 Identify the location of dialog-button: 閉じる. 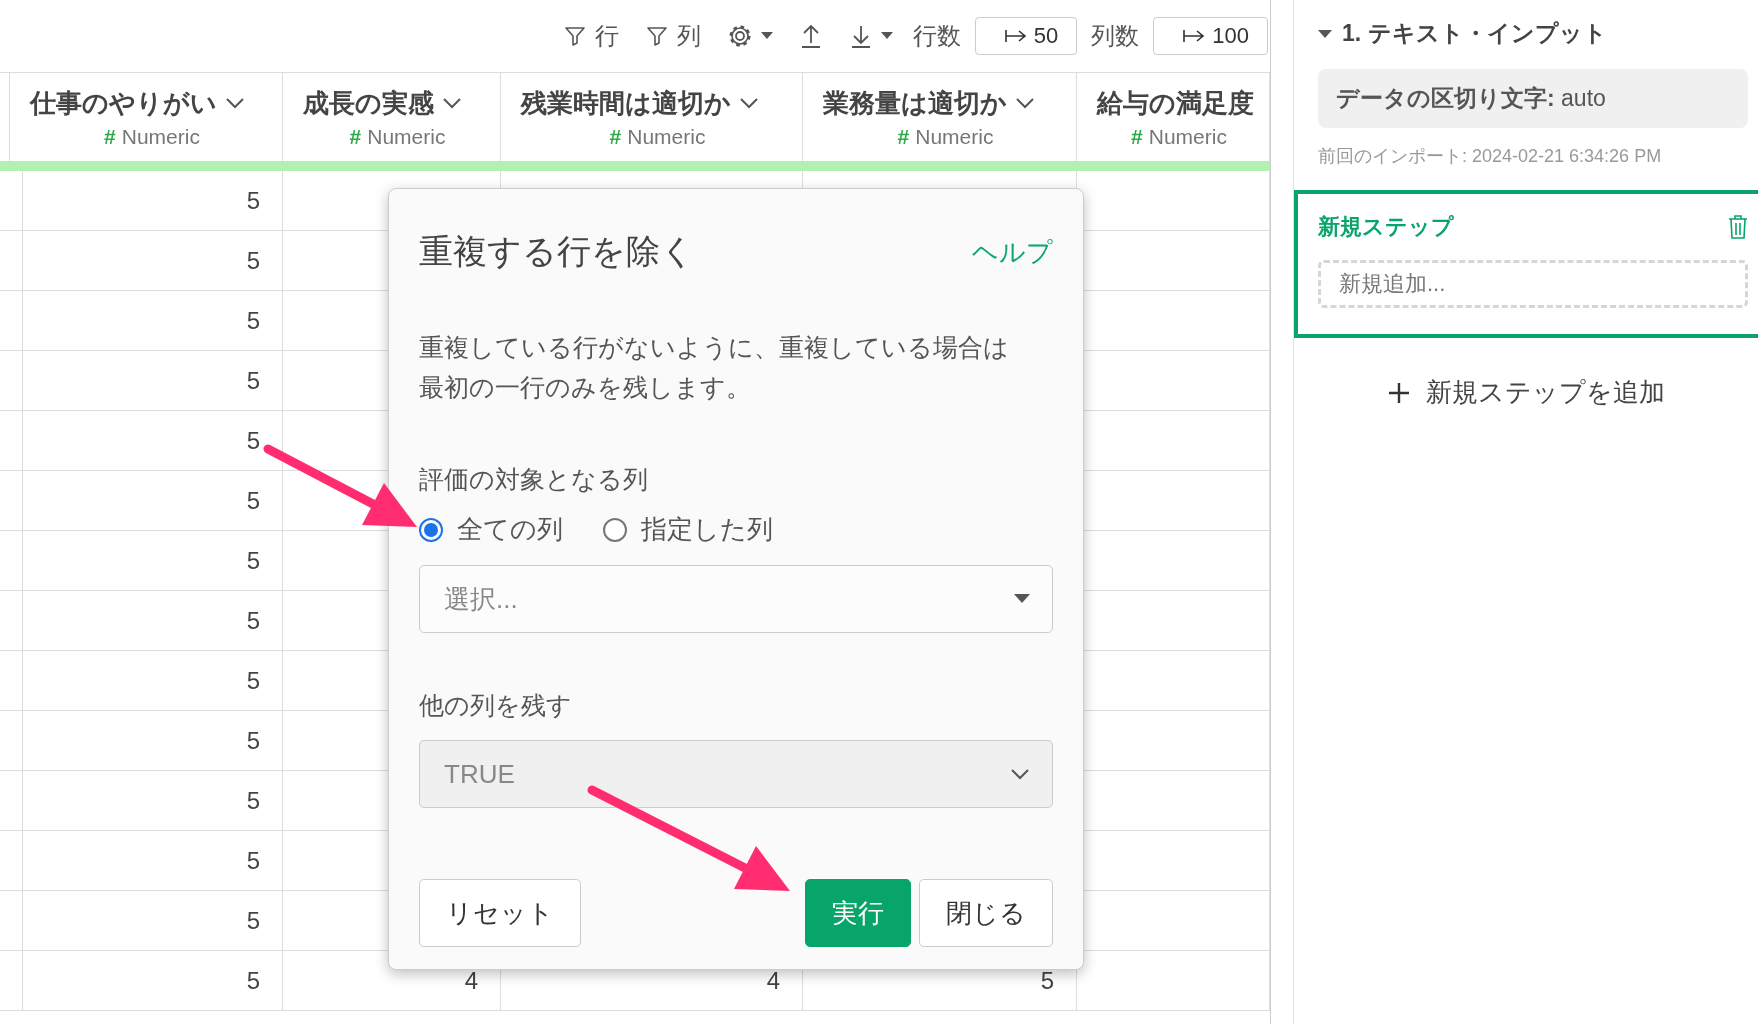
(986, 913).